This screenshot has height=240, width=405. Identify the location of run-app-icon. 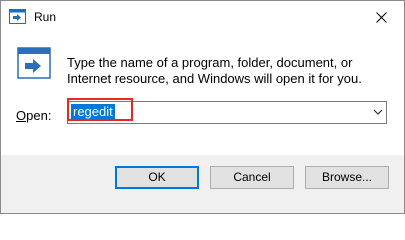
(34, 63).